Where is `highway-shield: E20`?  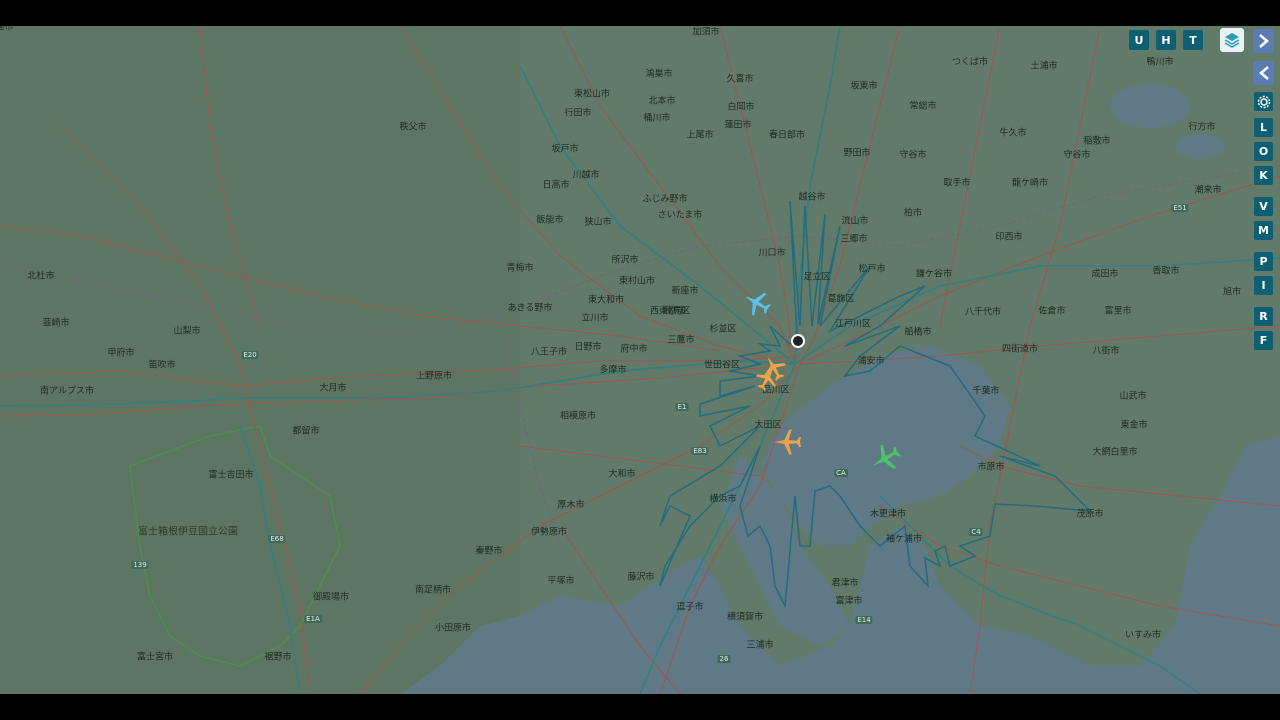
highway-shield: E20 is located at coordinates (250, 355).